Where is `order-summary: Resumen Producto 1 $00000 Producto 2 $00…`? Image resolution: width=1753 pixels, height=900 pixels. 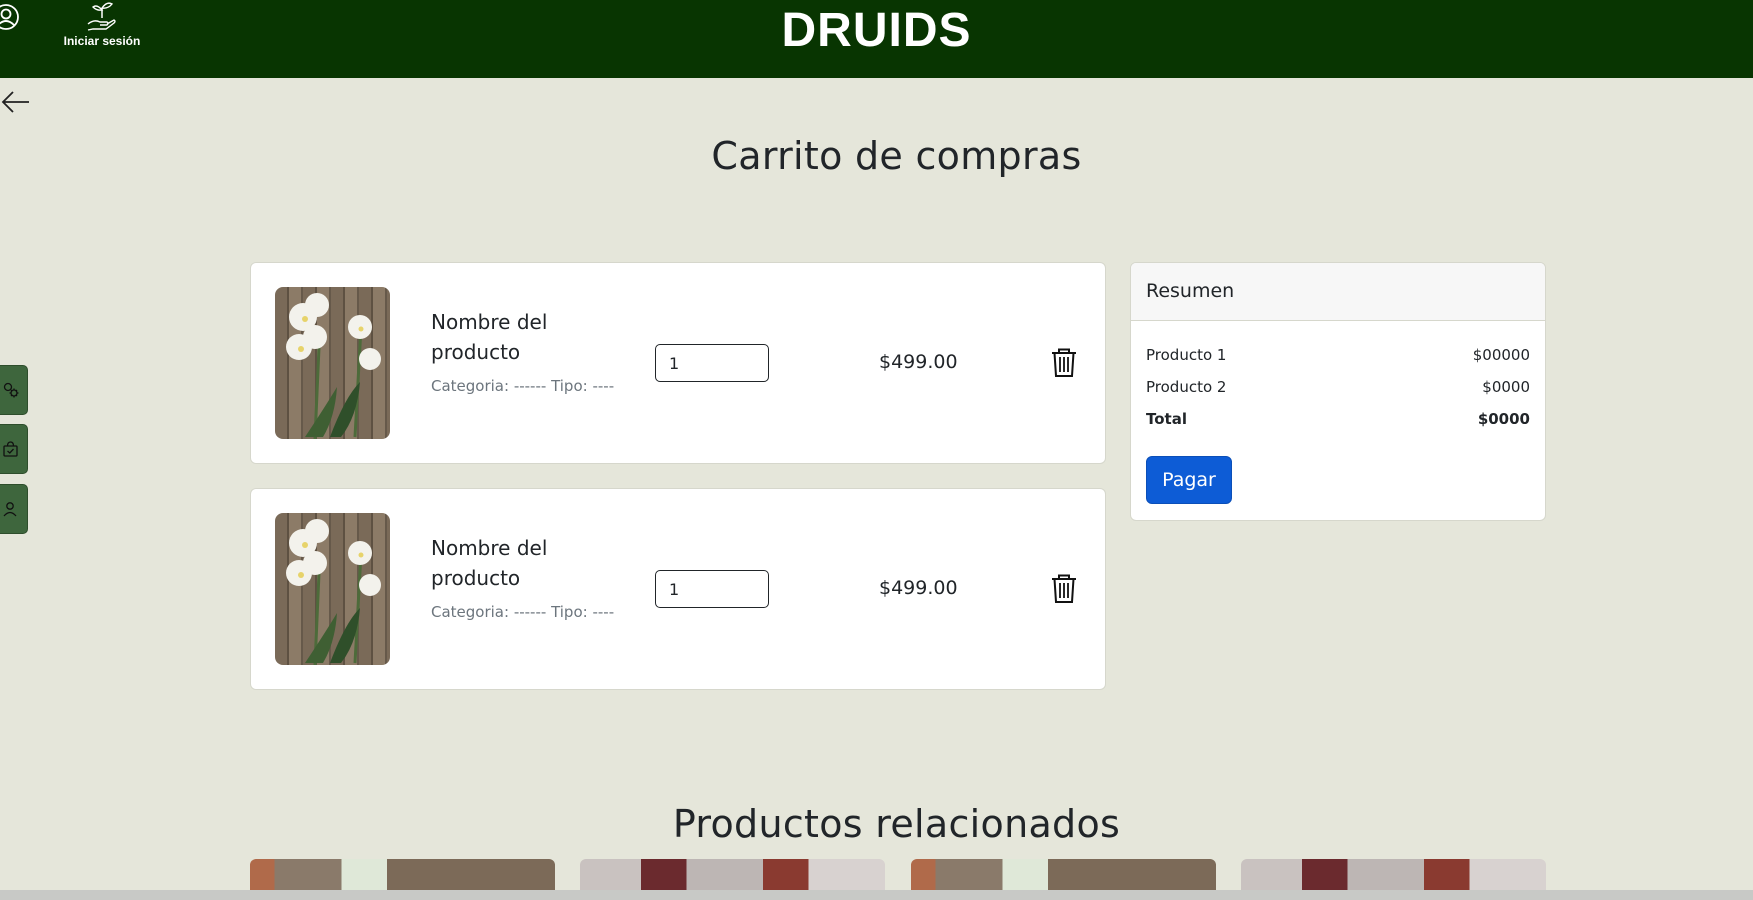 order-summary: Resumen Producto 1 $00000 Producto 2 $00… is located at coordinates (1338, 391).